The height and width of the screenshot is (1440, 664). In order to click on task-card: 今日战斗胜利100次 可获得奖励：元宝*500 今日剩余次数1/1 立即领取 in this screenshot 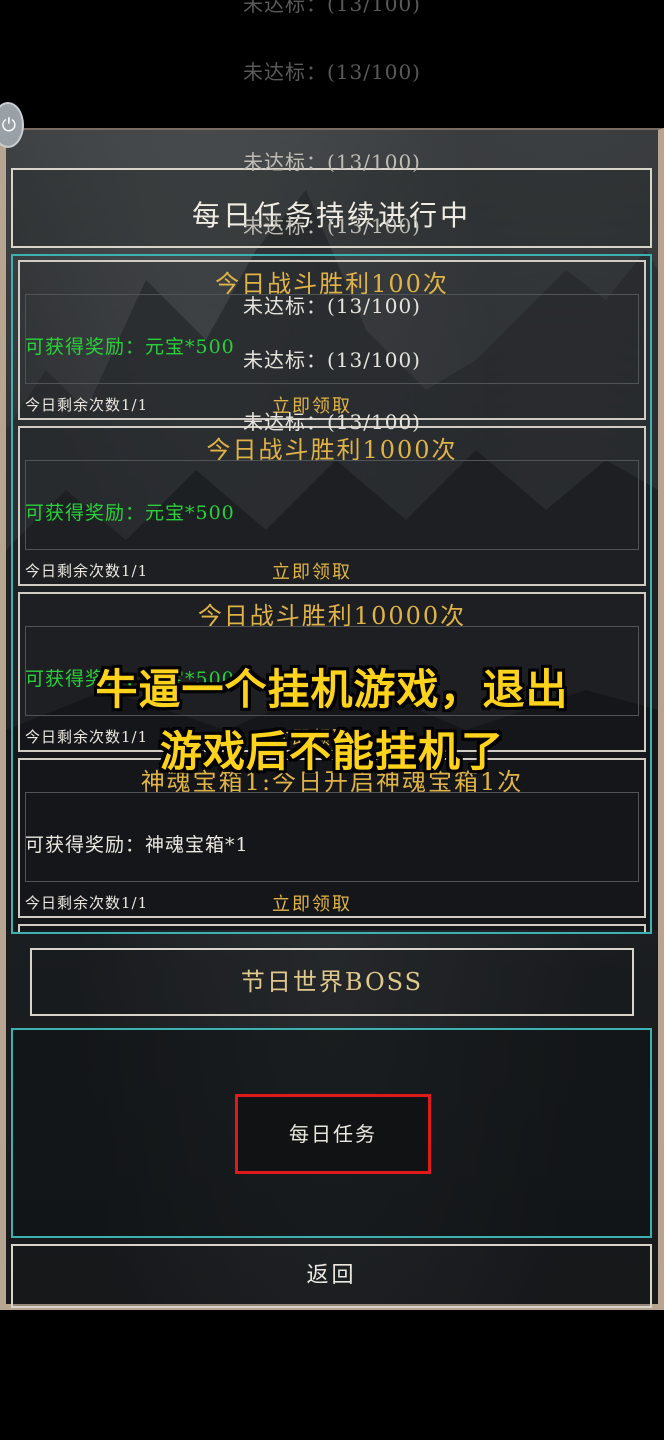, I will do `click(332, 340)`.